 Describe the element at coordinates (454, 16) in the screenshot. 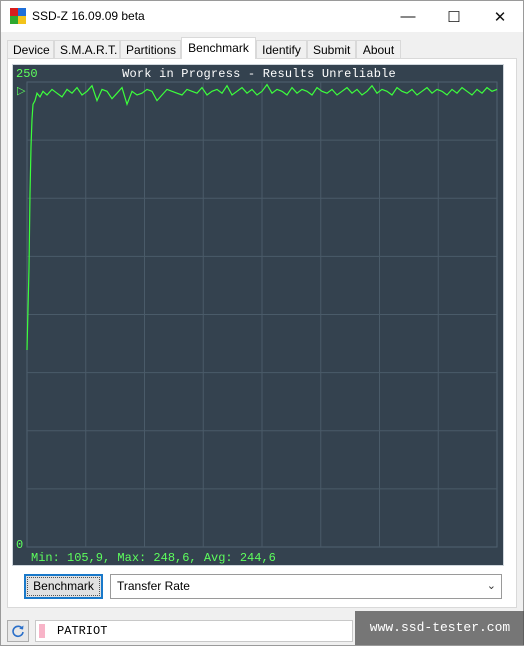

I see `maximize-button: ☐` at that location.